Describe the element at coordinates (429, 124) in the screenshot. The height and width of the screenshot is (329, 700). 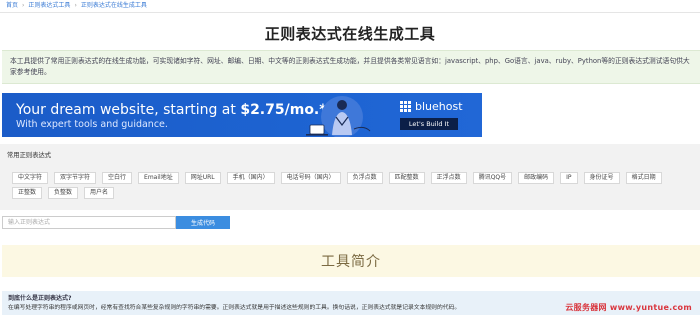
I see `ad-cta-button: Let's Build It` at that location.